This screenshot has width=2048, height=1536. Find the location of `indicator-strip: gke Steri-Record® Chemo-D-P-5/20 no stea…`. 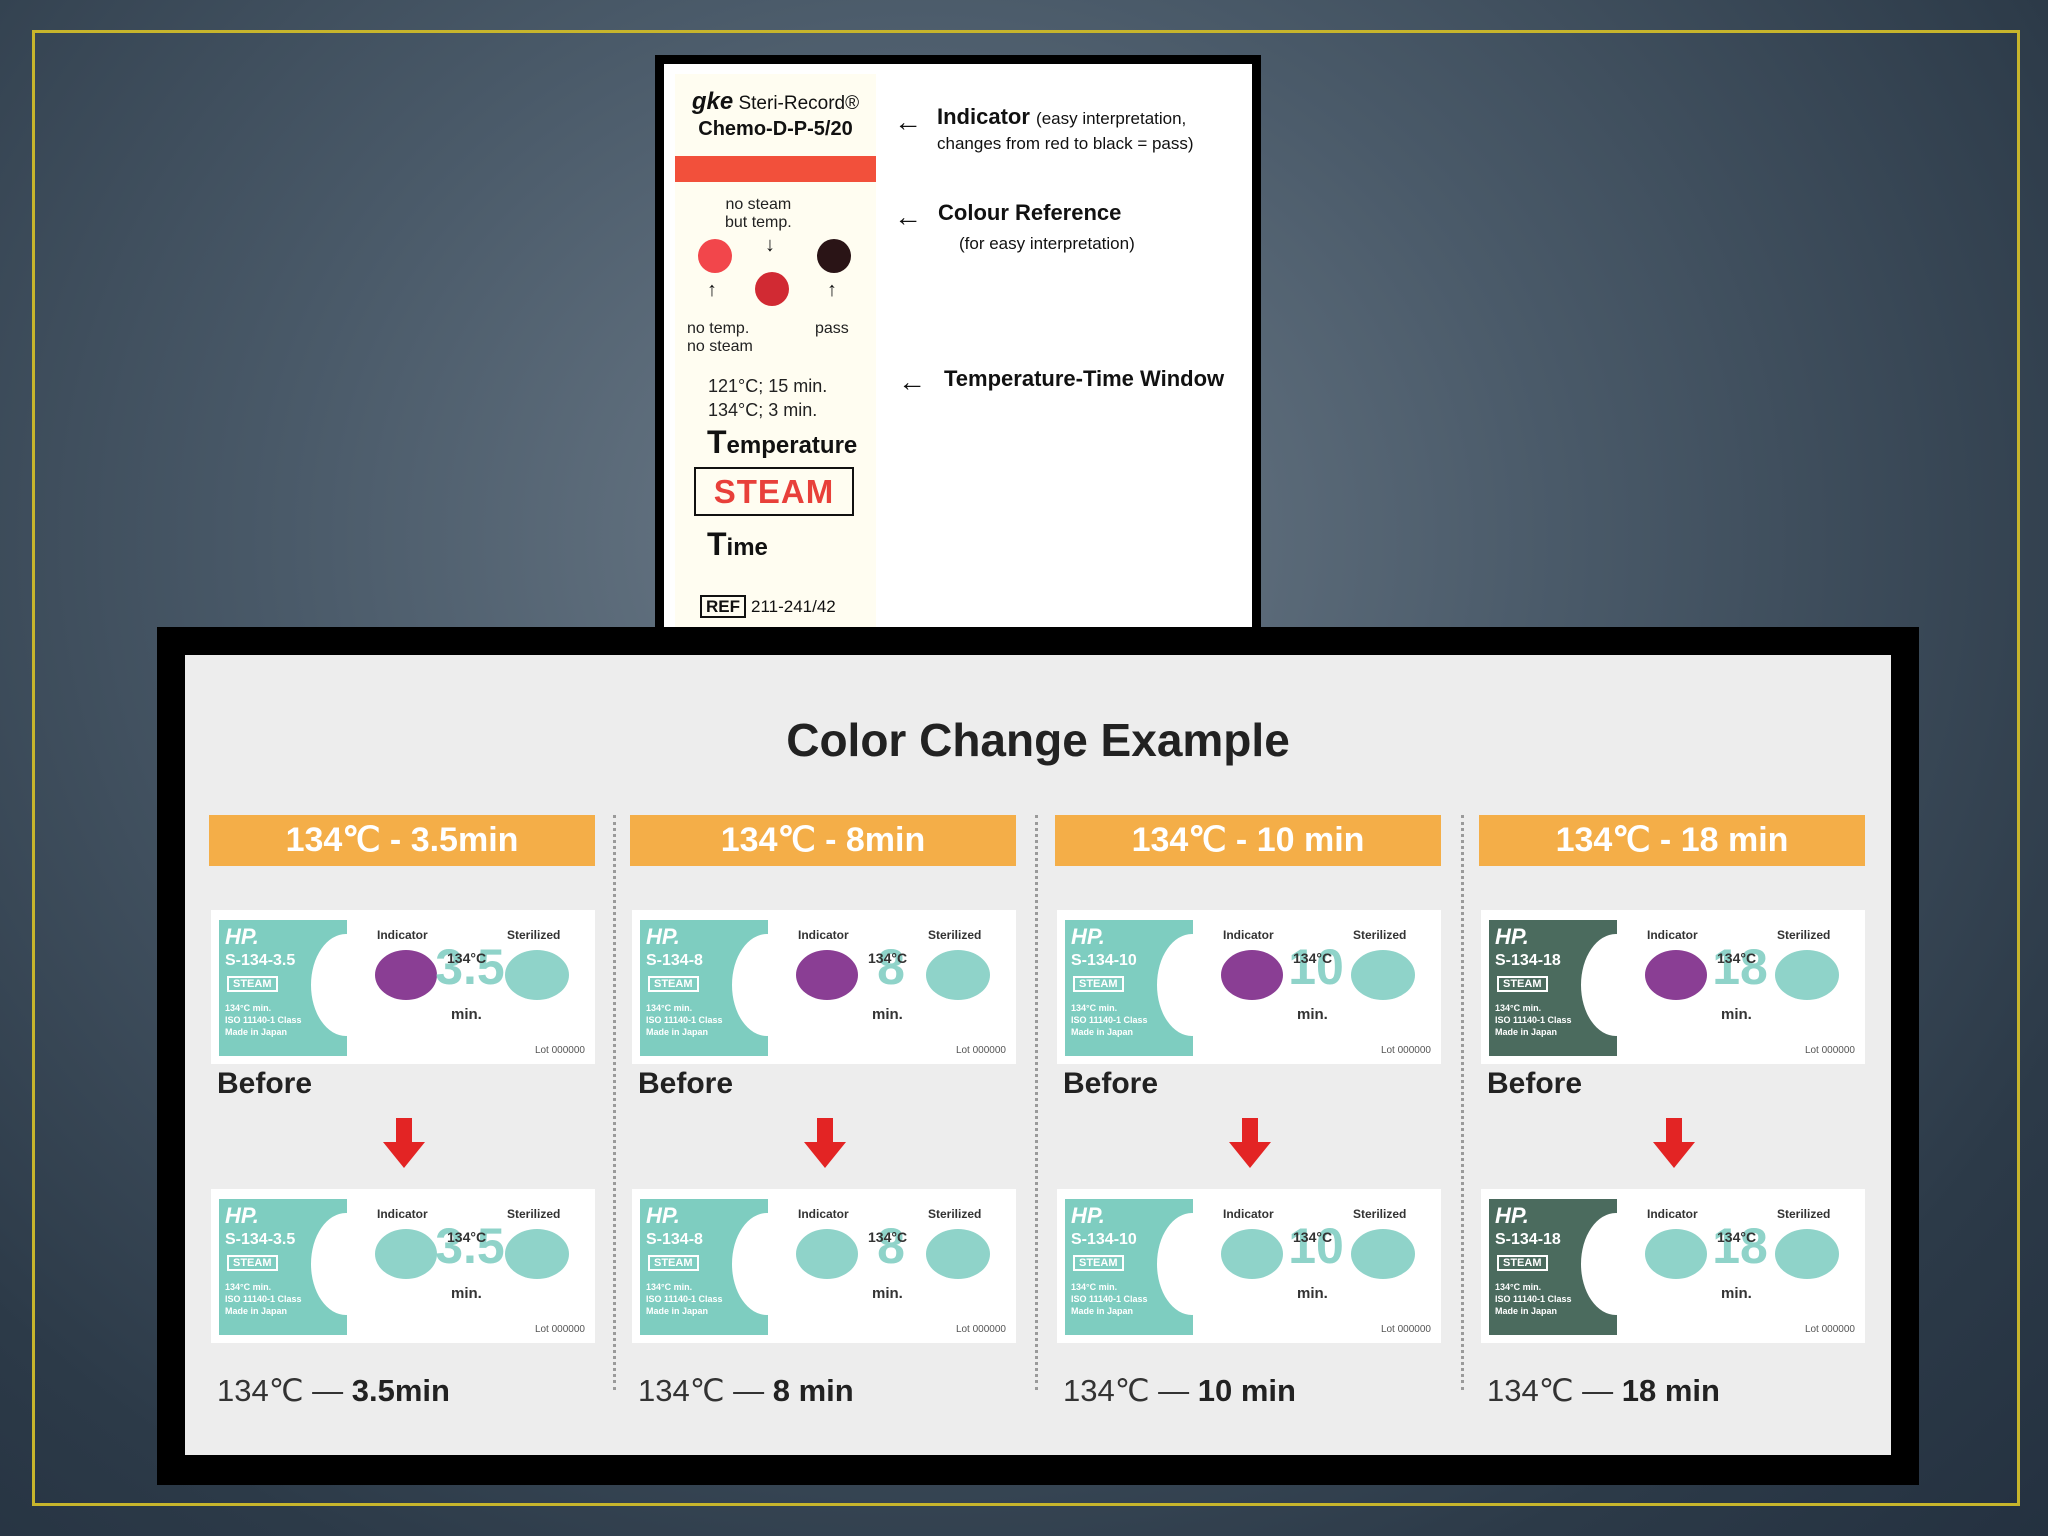

indicator-strip: gke Steri-Record® Chemo-D-P-5/20 no stea… is located at coordinates (775, 354).